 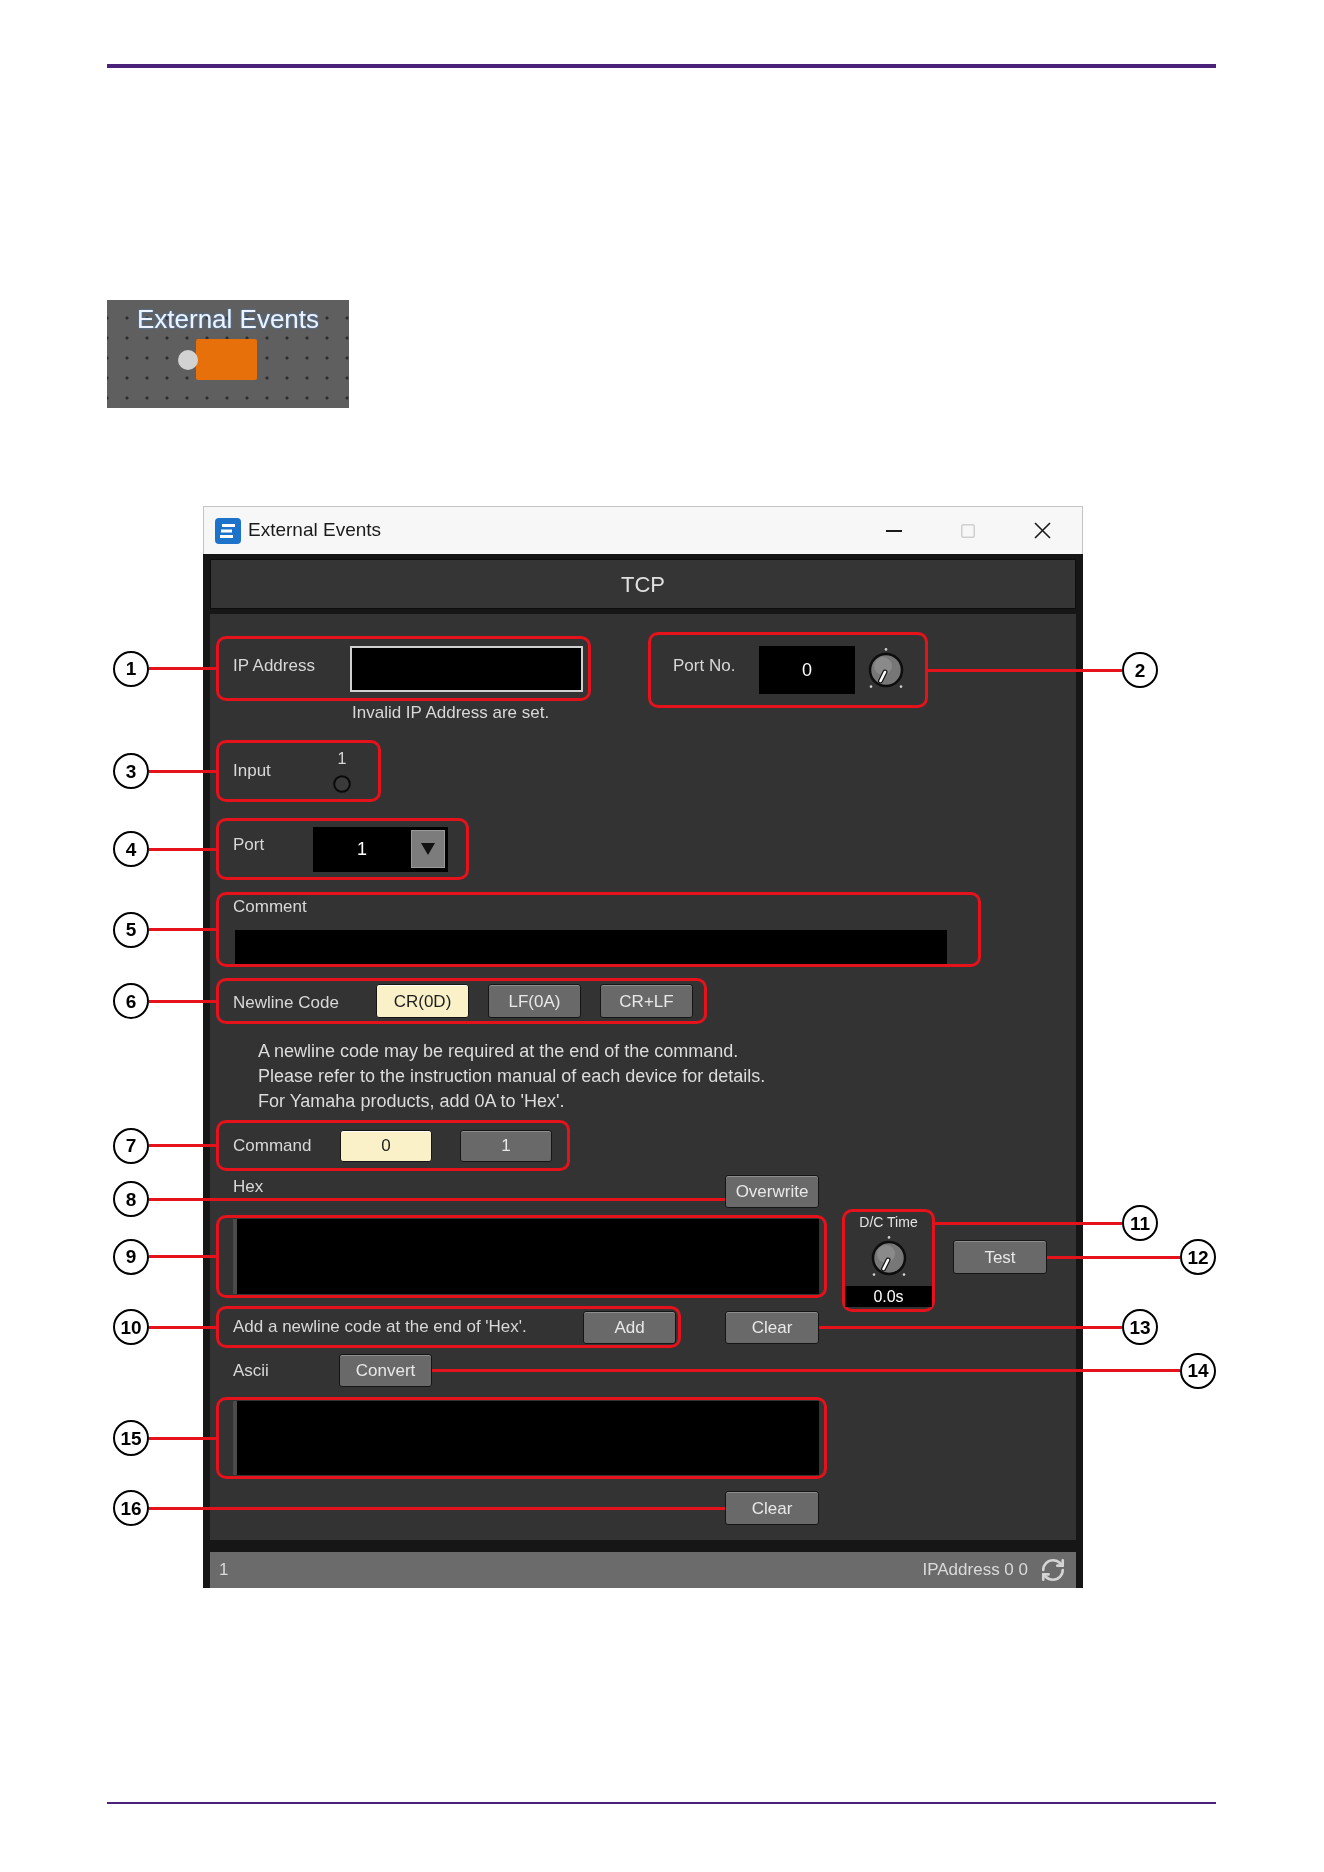 What do you see at coordinates (888, 1296) in the screenshot?
I see `value-display: 0.0s` at bounding box center [888, 1296].